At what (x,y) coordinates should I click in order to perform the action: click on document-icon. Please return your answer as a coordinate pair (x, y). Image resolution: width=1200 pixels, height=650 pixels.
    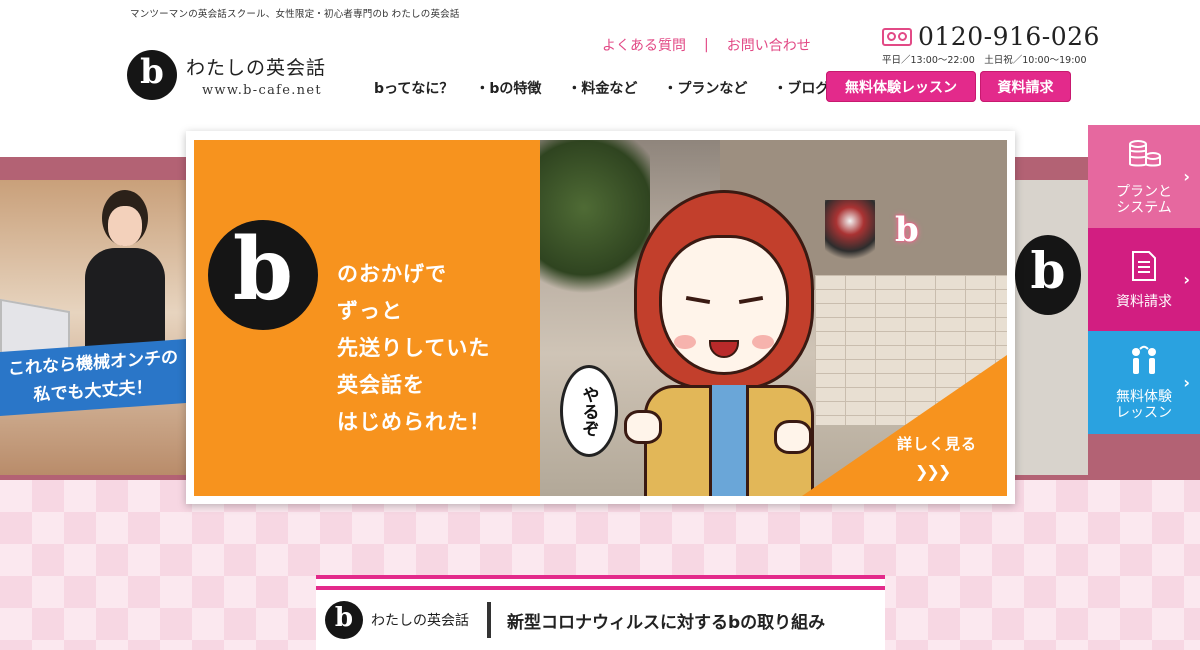
    Looking at the image, I should click on (1144, 269).